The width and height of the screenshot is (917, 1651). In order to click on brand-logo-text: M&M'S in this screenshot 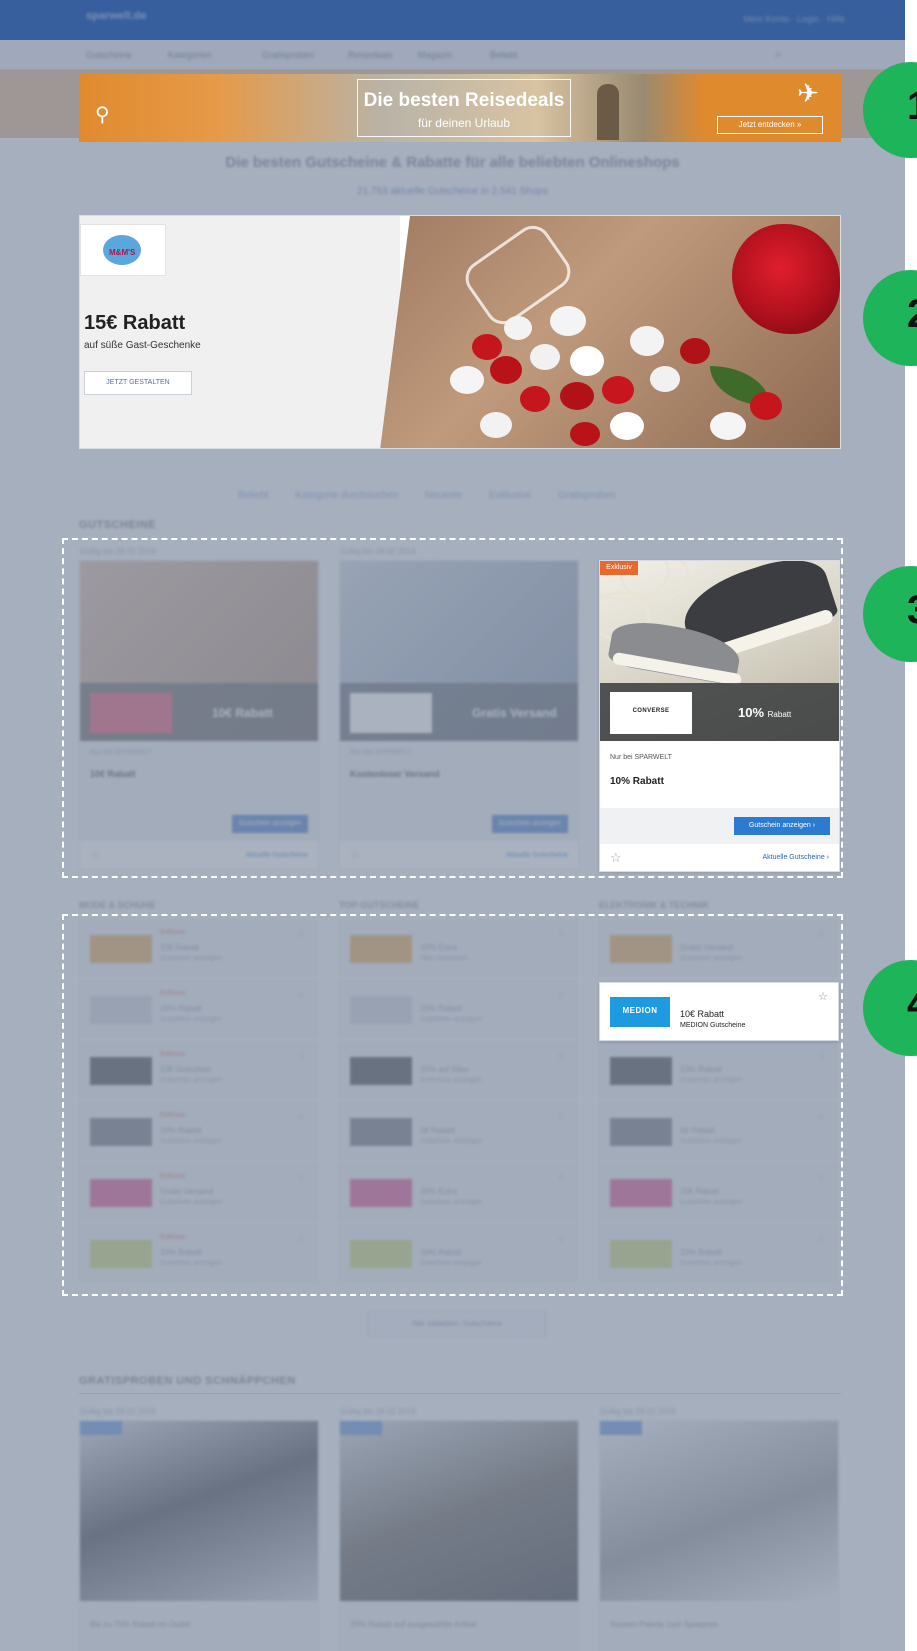, I will do `click(122, 252)`.